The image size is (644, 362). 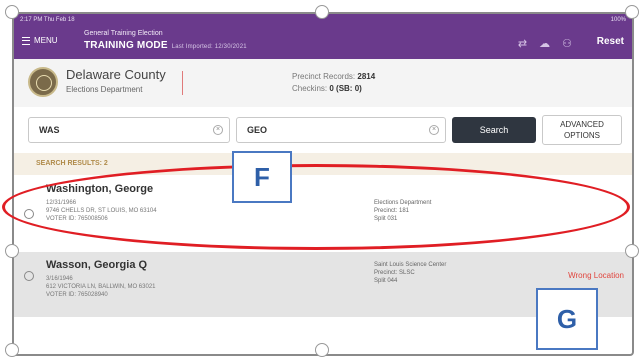 What do you see at coordinates (116, 74) in the screenshot?
I see `county-name: Delaware County` at bounding box center [116, 74].